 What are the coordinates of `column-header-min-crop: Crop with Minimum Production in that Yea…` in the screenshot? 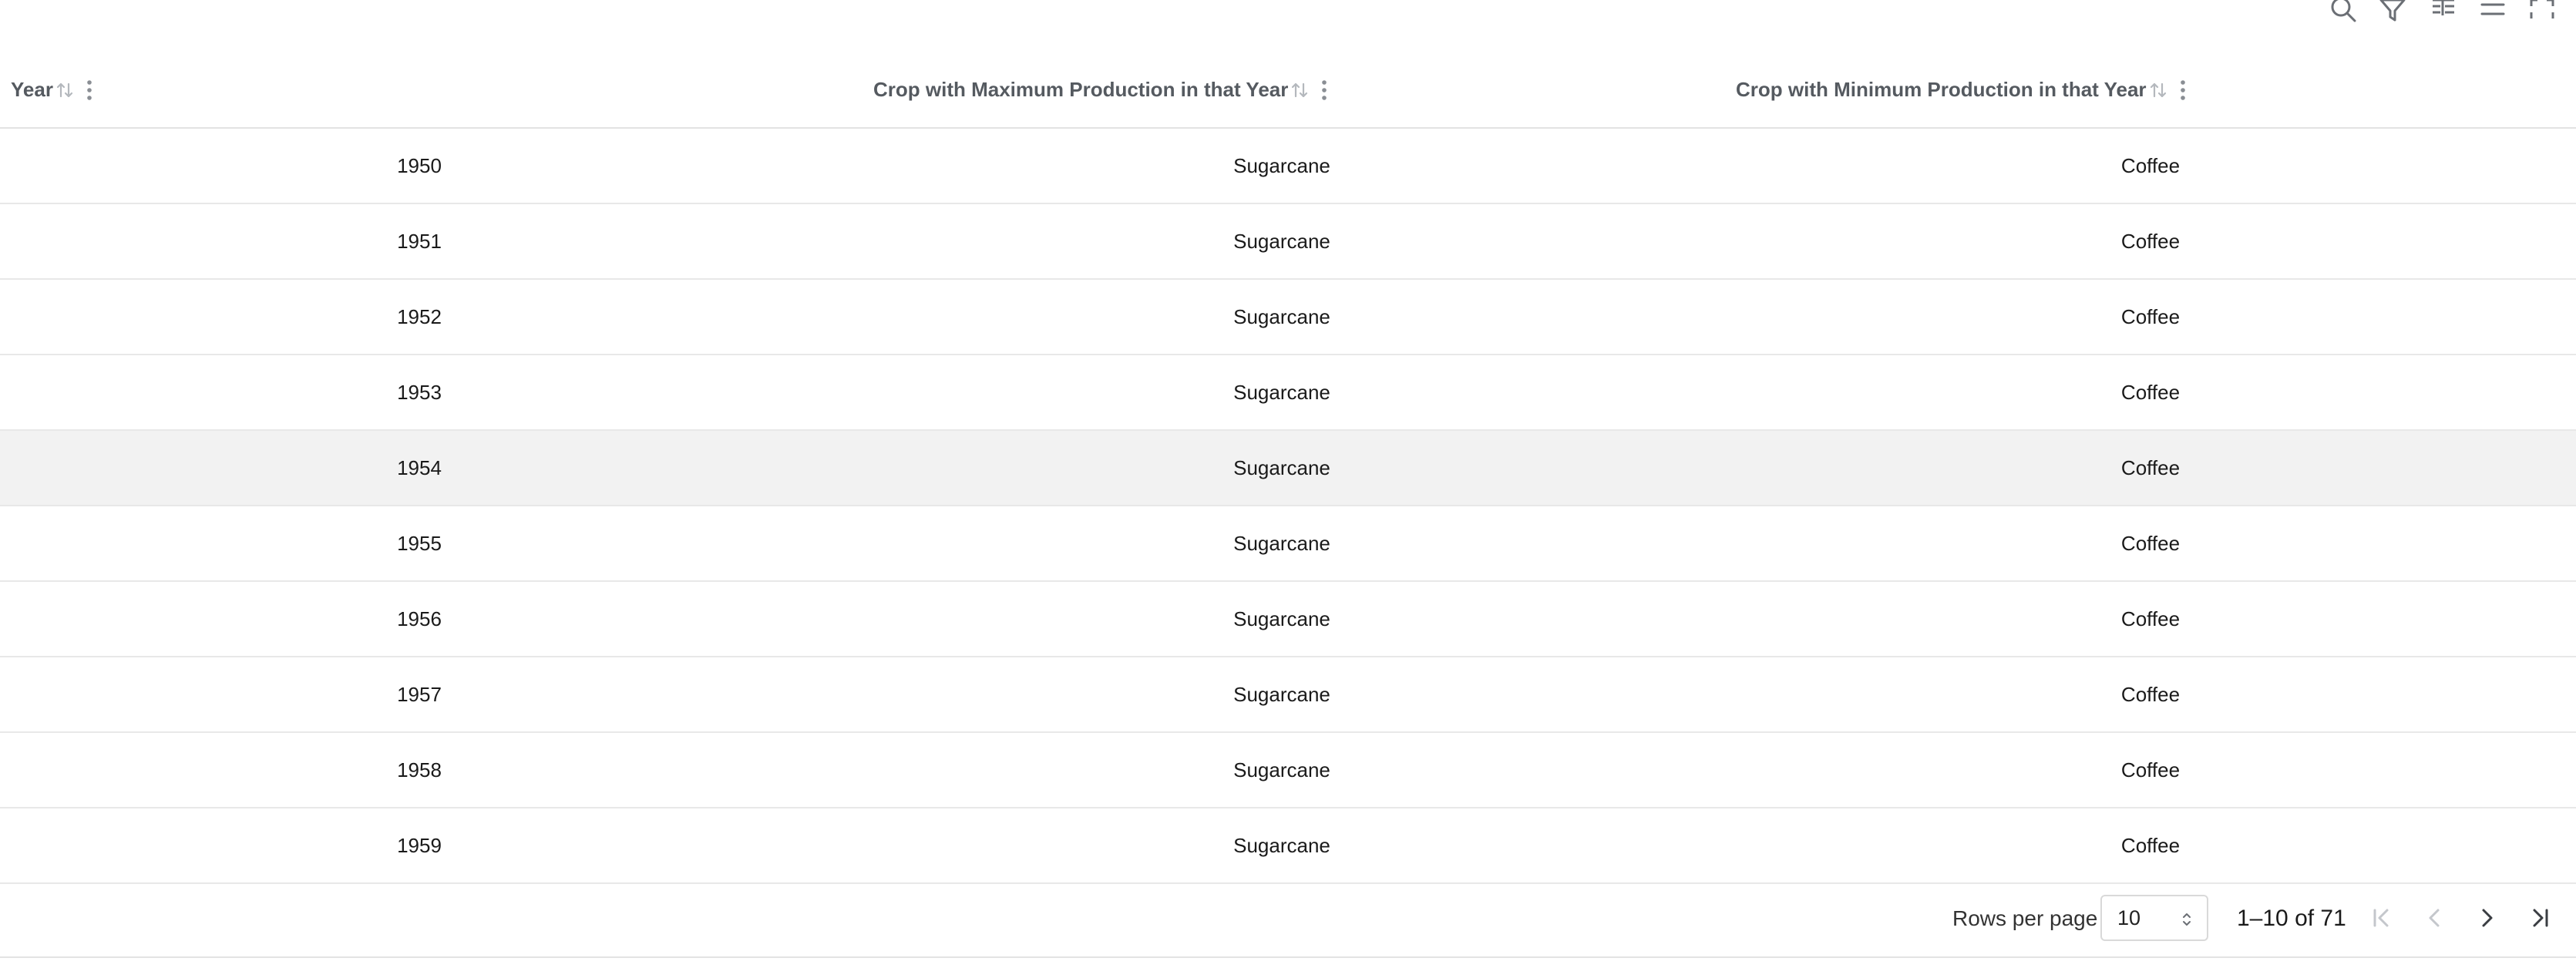 It's located at (1961, 89).